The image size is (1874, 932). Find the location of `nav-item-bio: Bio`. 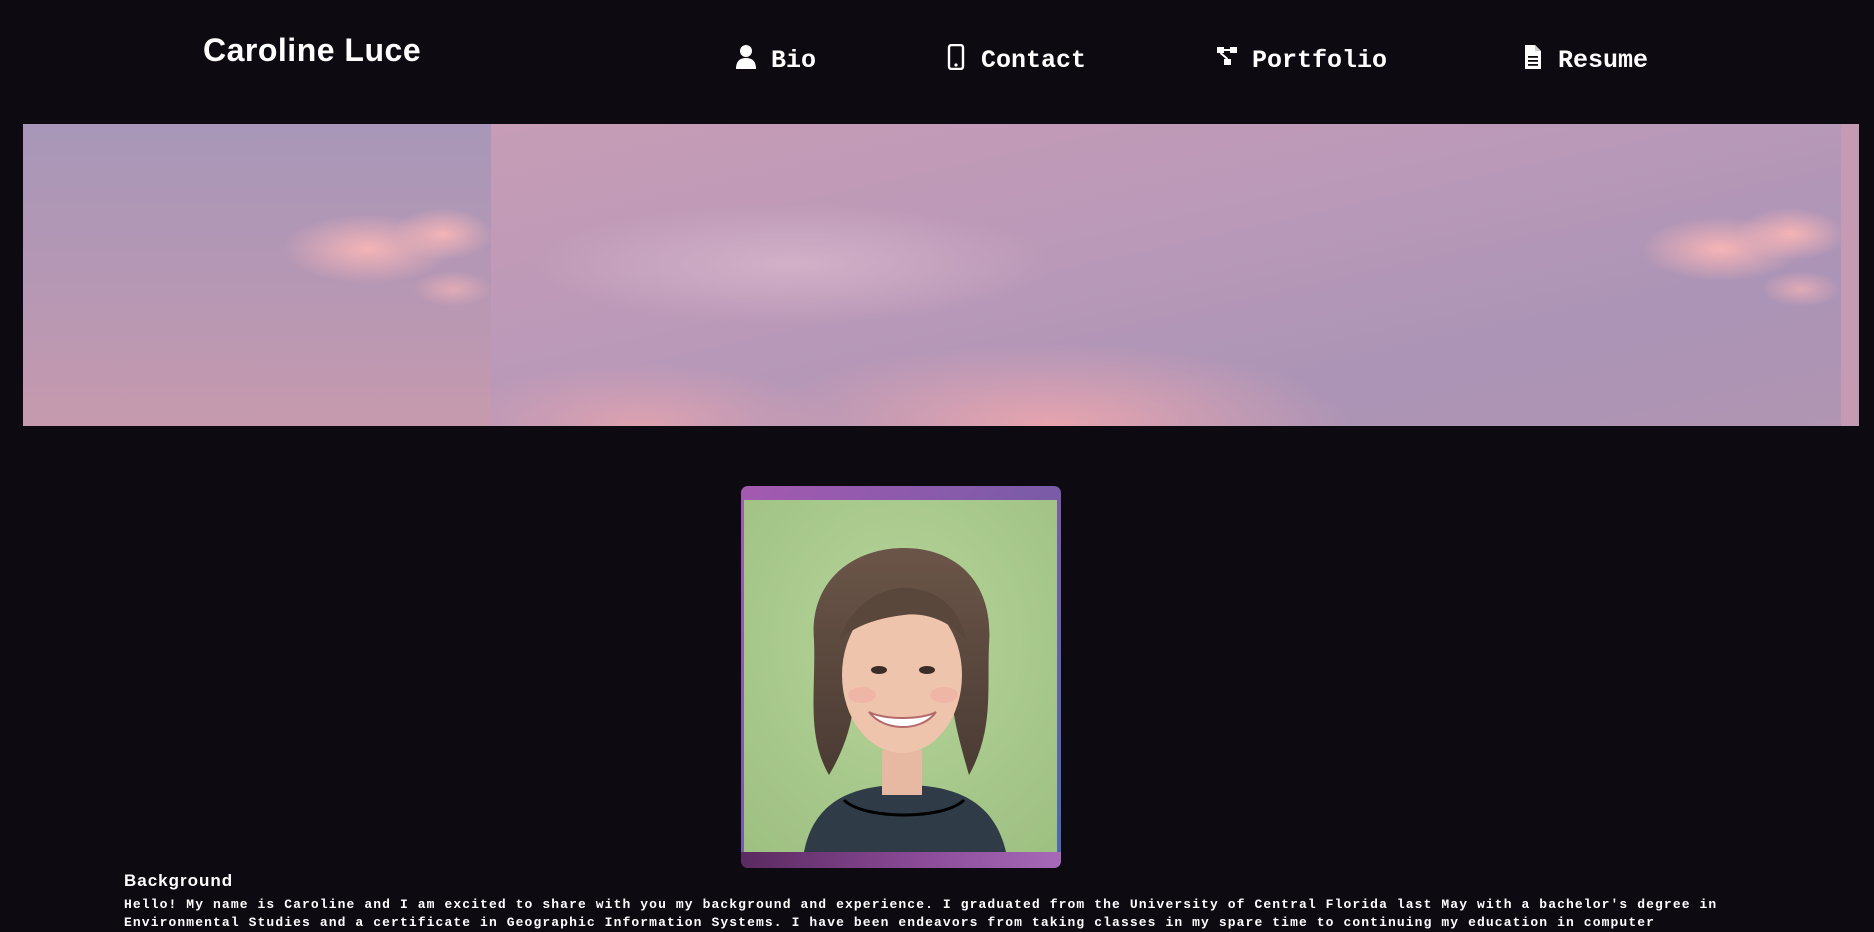

nav-item-bio: Bio is located at coordinates (775, 60).